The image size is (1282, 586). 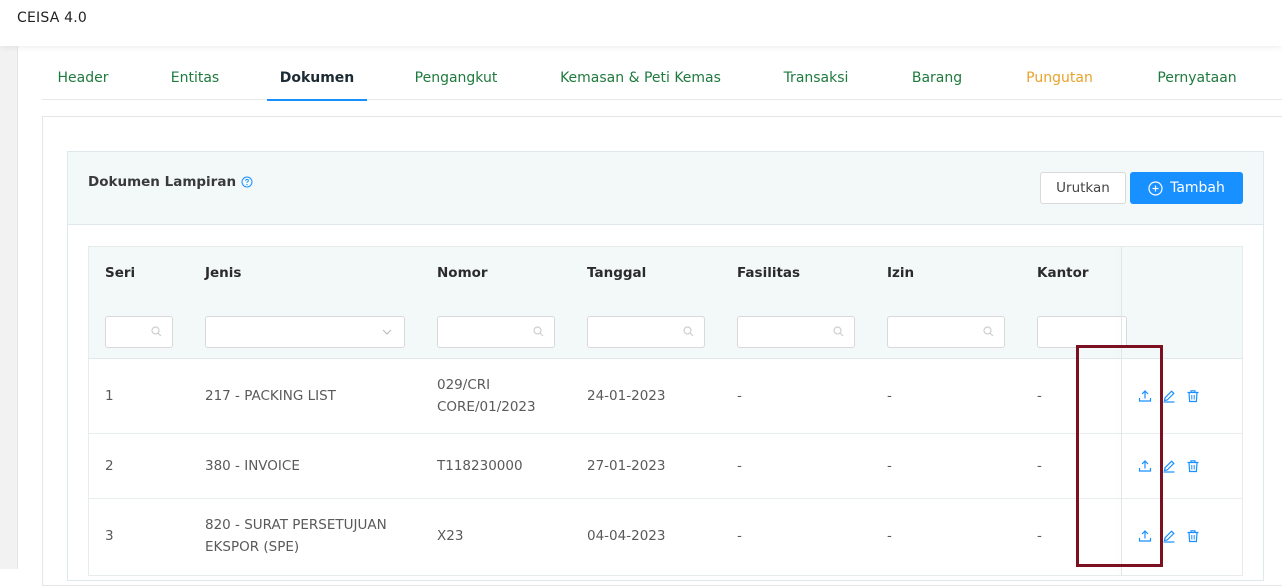 I want to click on tab-header: Header, so click(x=83, y=78).